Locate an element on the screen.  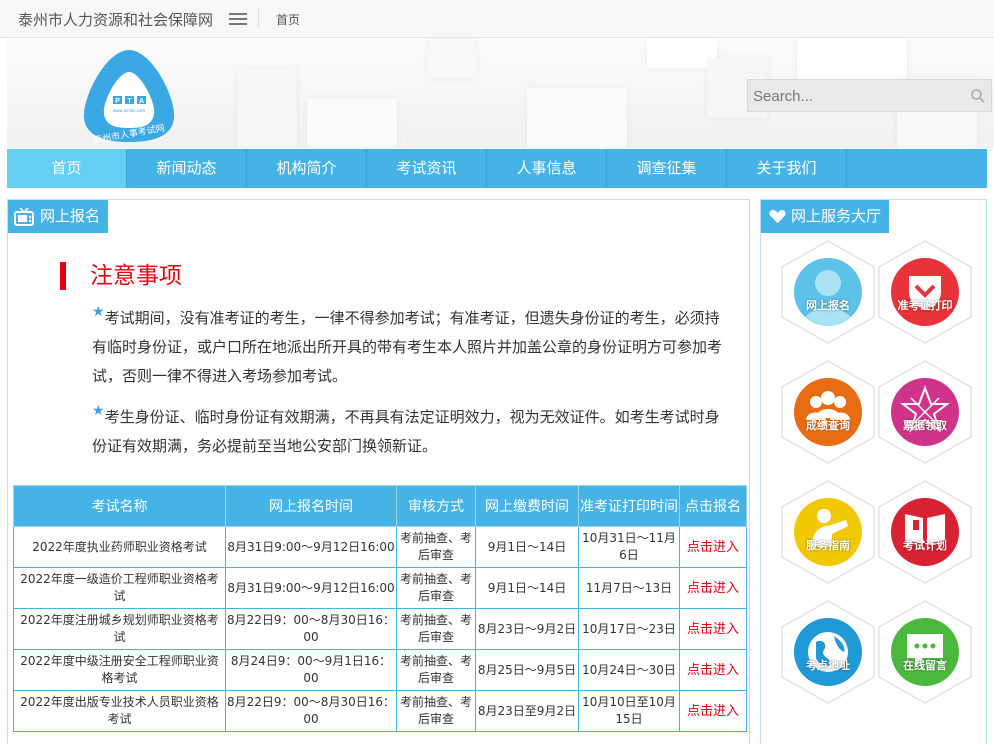
panel-header: 网上报名 is located at coordinates (58, 216).